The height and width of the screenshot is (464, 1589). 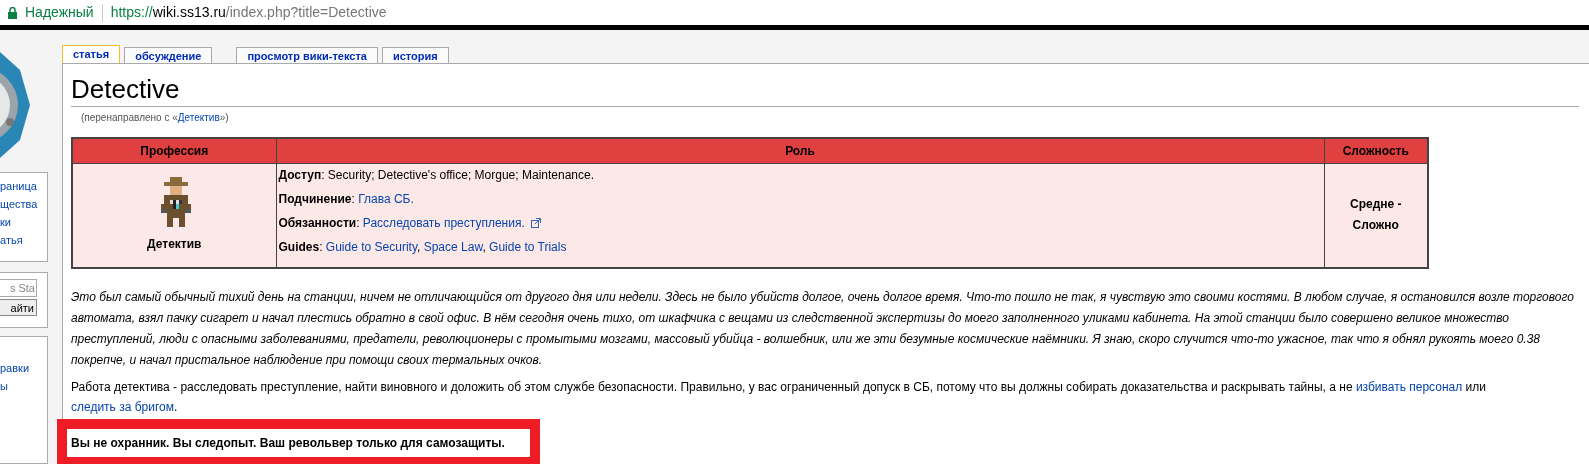 I want to click on role-line: Доступ: Security; Detective's office; Morgue; Maintenance., so click(x=436, y=175).